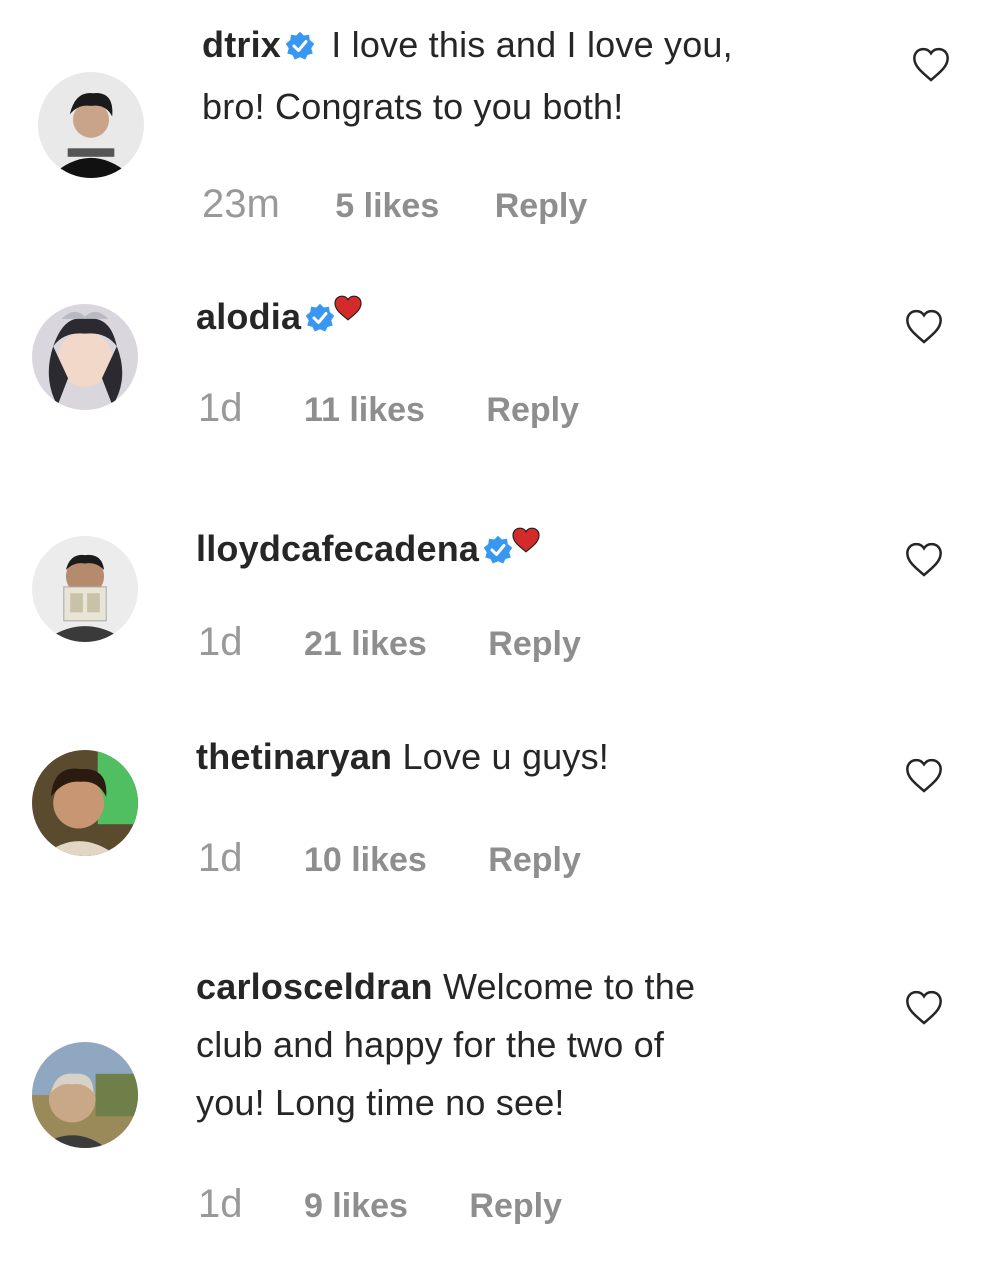  I want to click on like-count: 10 likes, so click(365, 860).